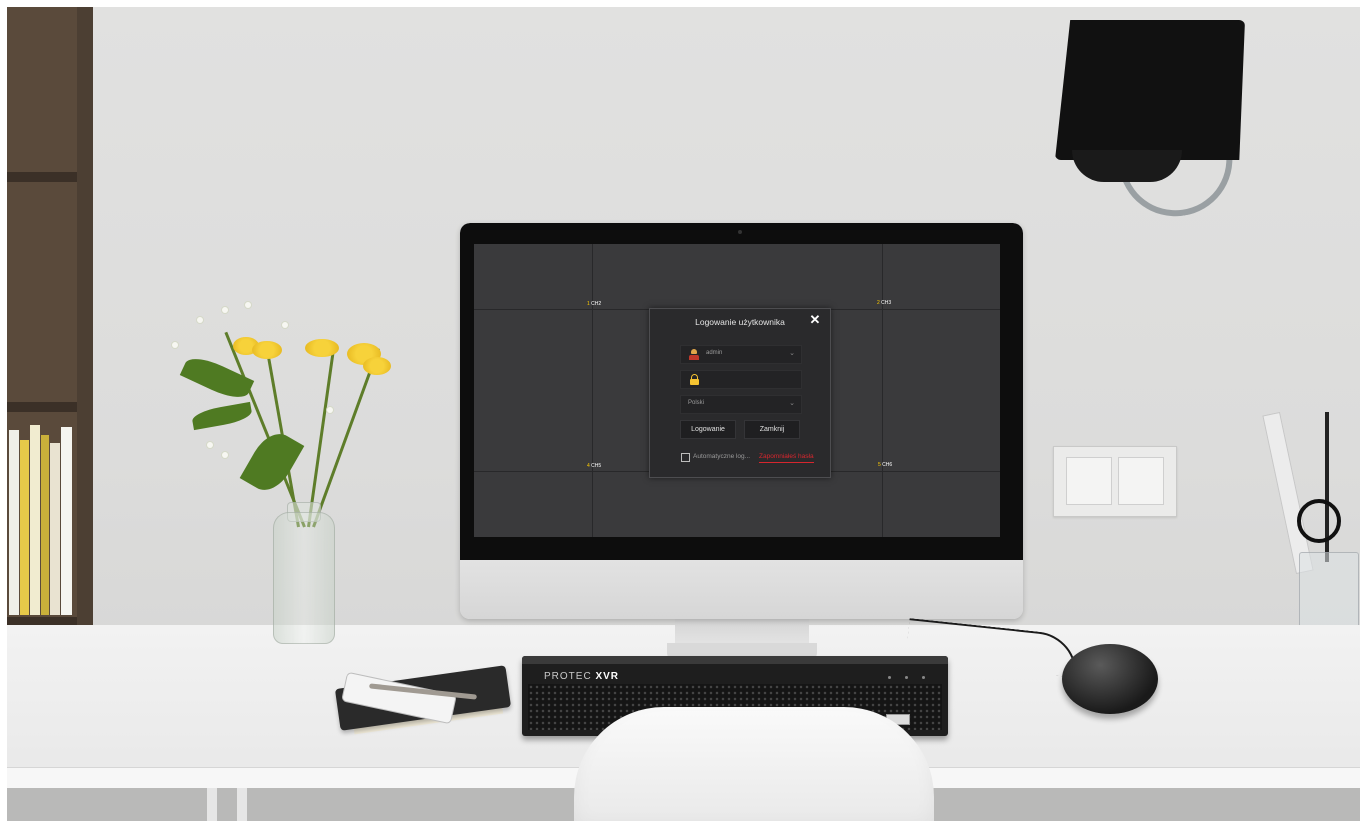 This screenshot has width=1360, height=821. What do you see at coordinates (1127, 166) in the screenshot?
I see `lamp-mount` at bounding box center [1127, 166].